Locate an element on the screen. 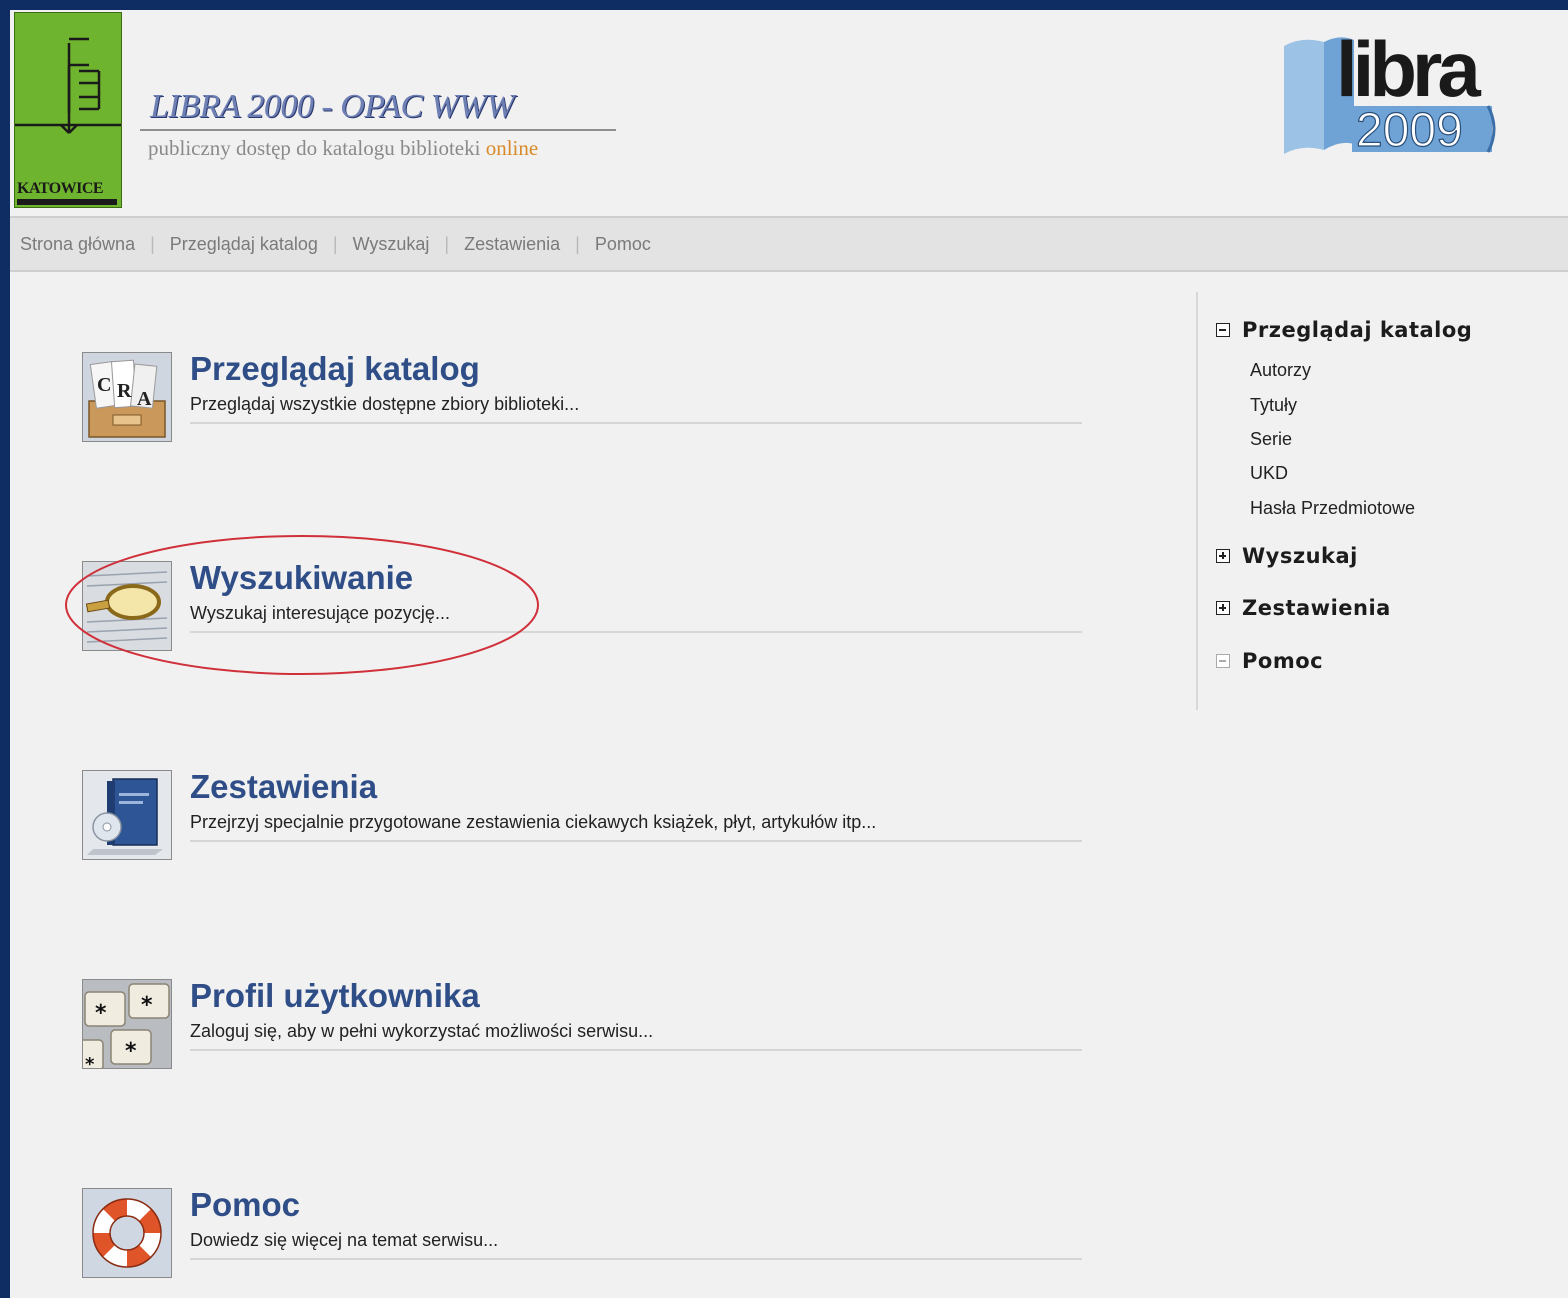 This screenshot has width=1568, height=1298. sidebar-group-lists: Zestawienia is located at coordinates (1303, 608).